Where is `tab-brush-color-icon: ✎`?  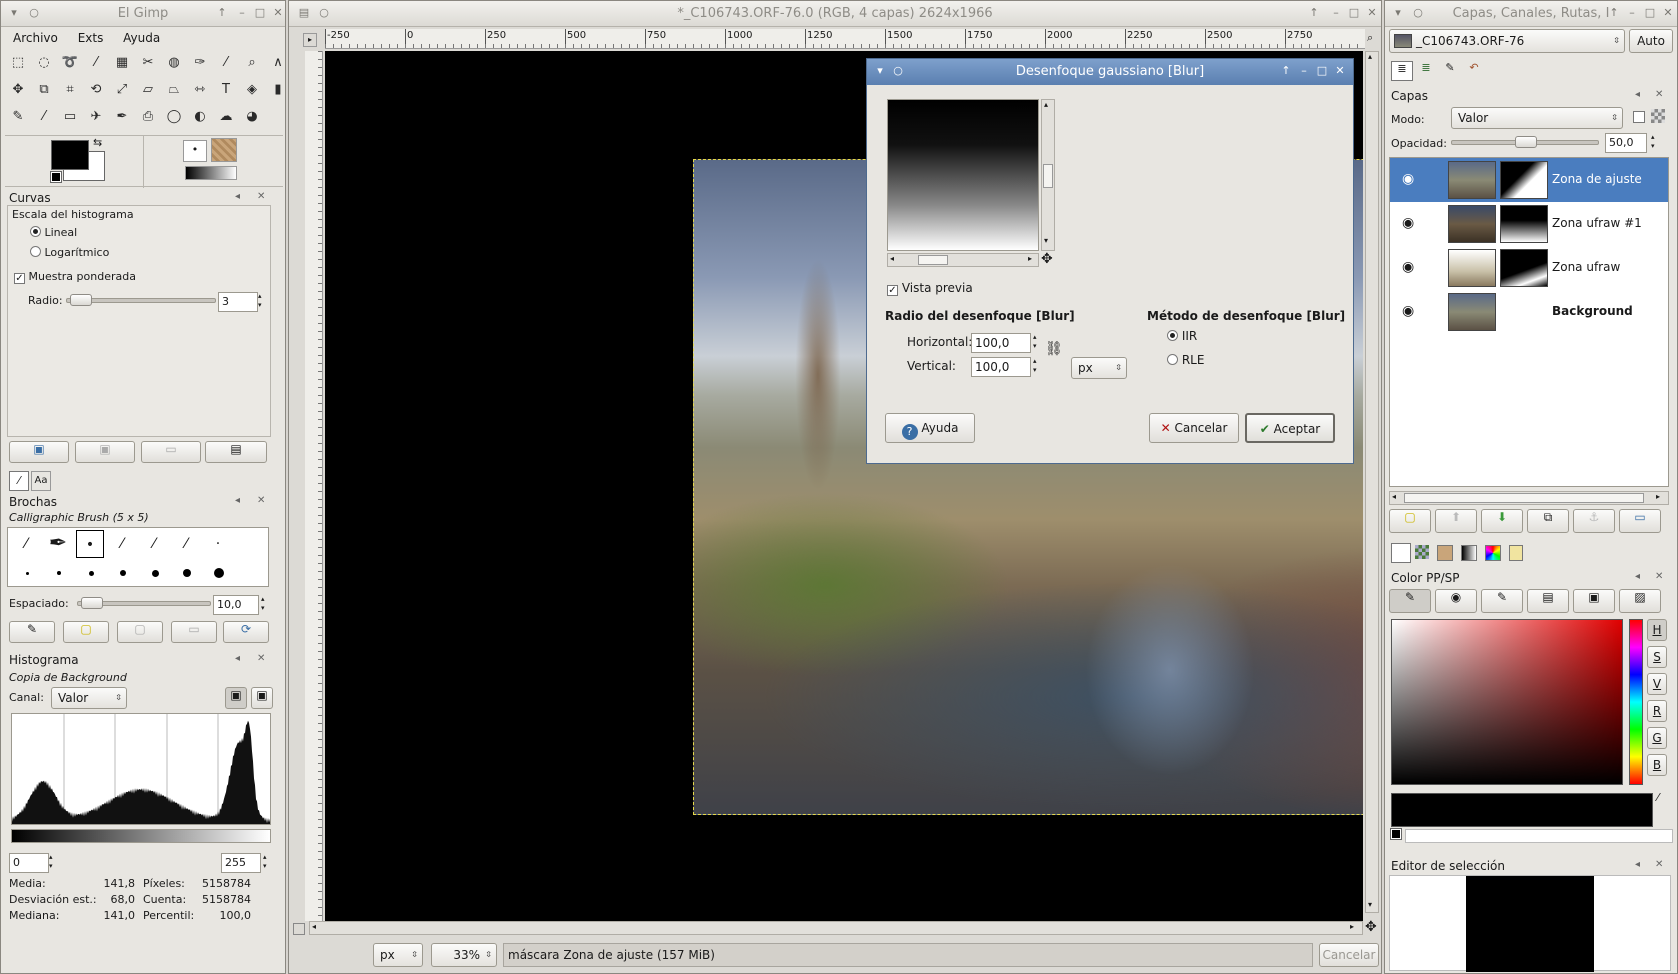 tab-brush-color-icon: ✎ is located at coordinates (1502, 601).